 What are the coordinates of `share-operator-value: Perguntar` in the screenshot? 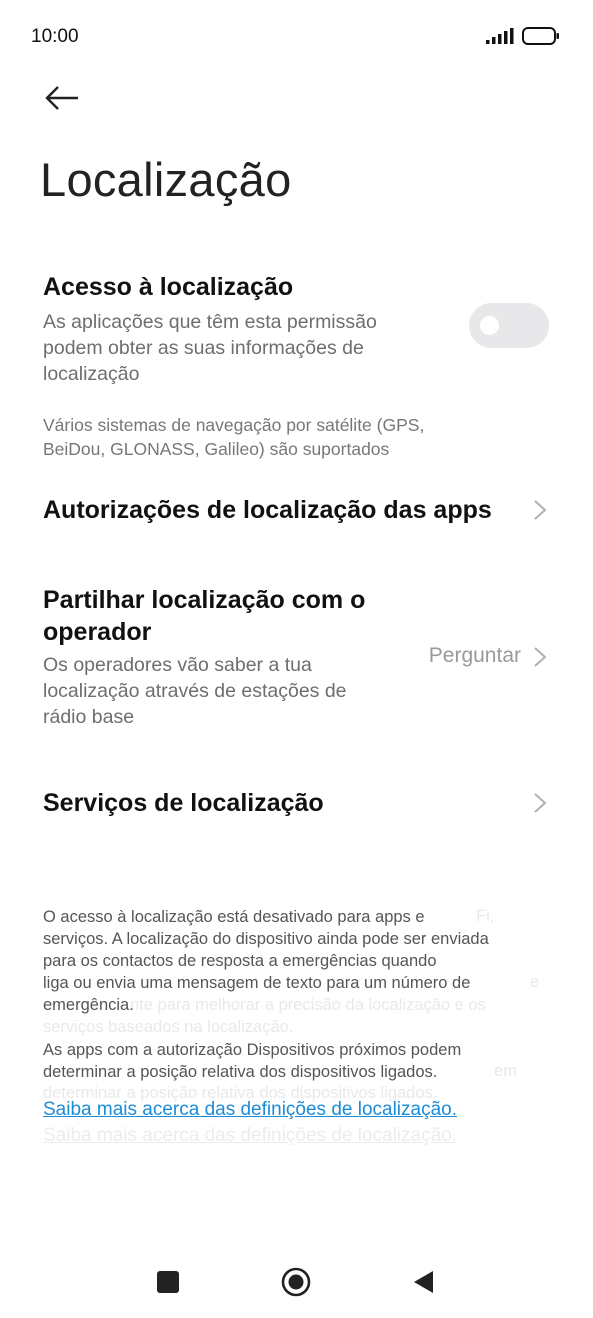 It's located at (474, 655).